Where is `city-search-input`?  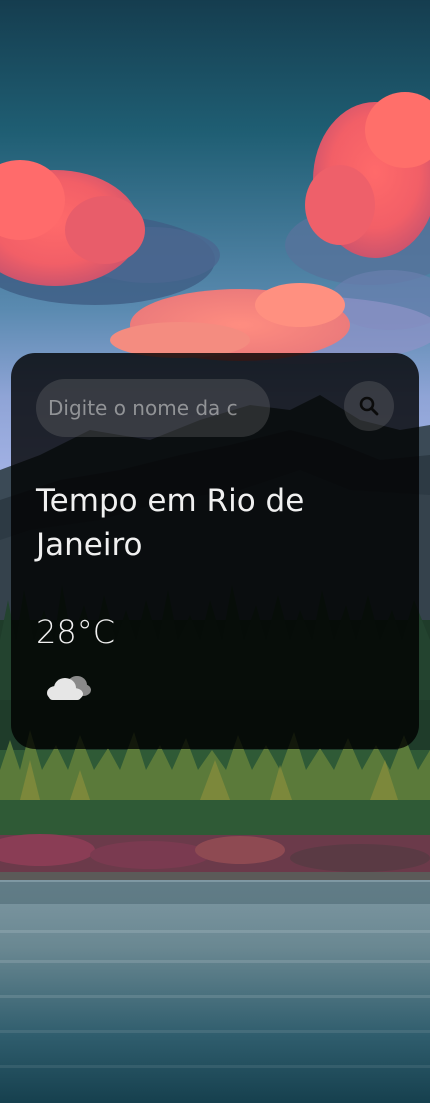 city-search-input is located at coordinates (153, 408).